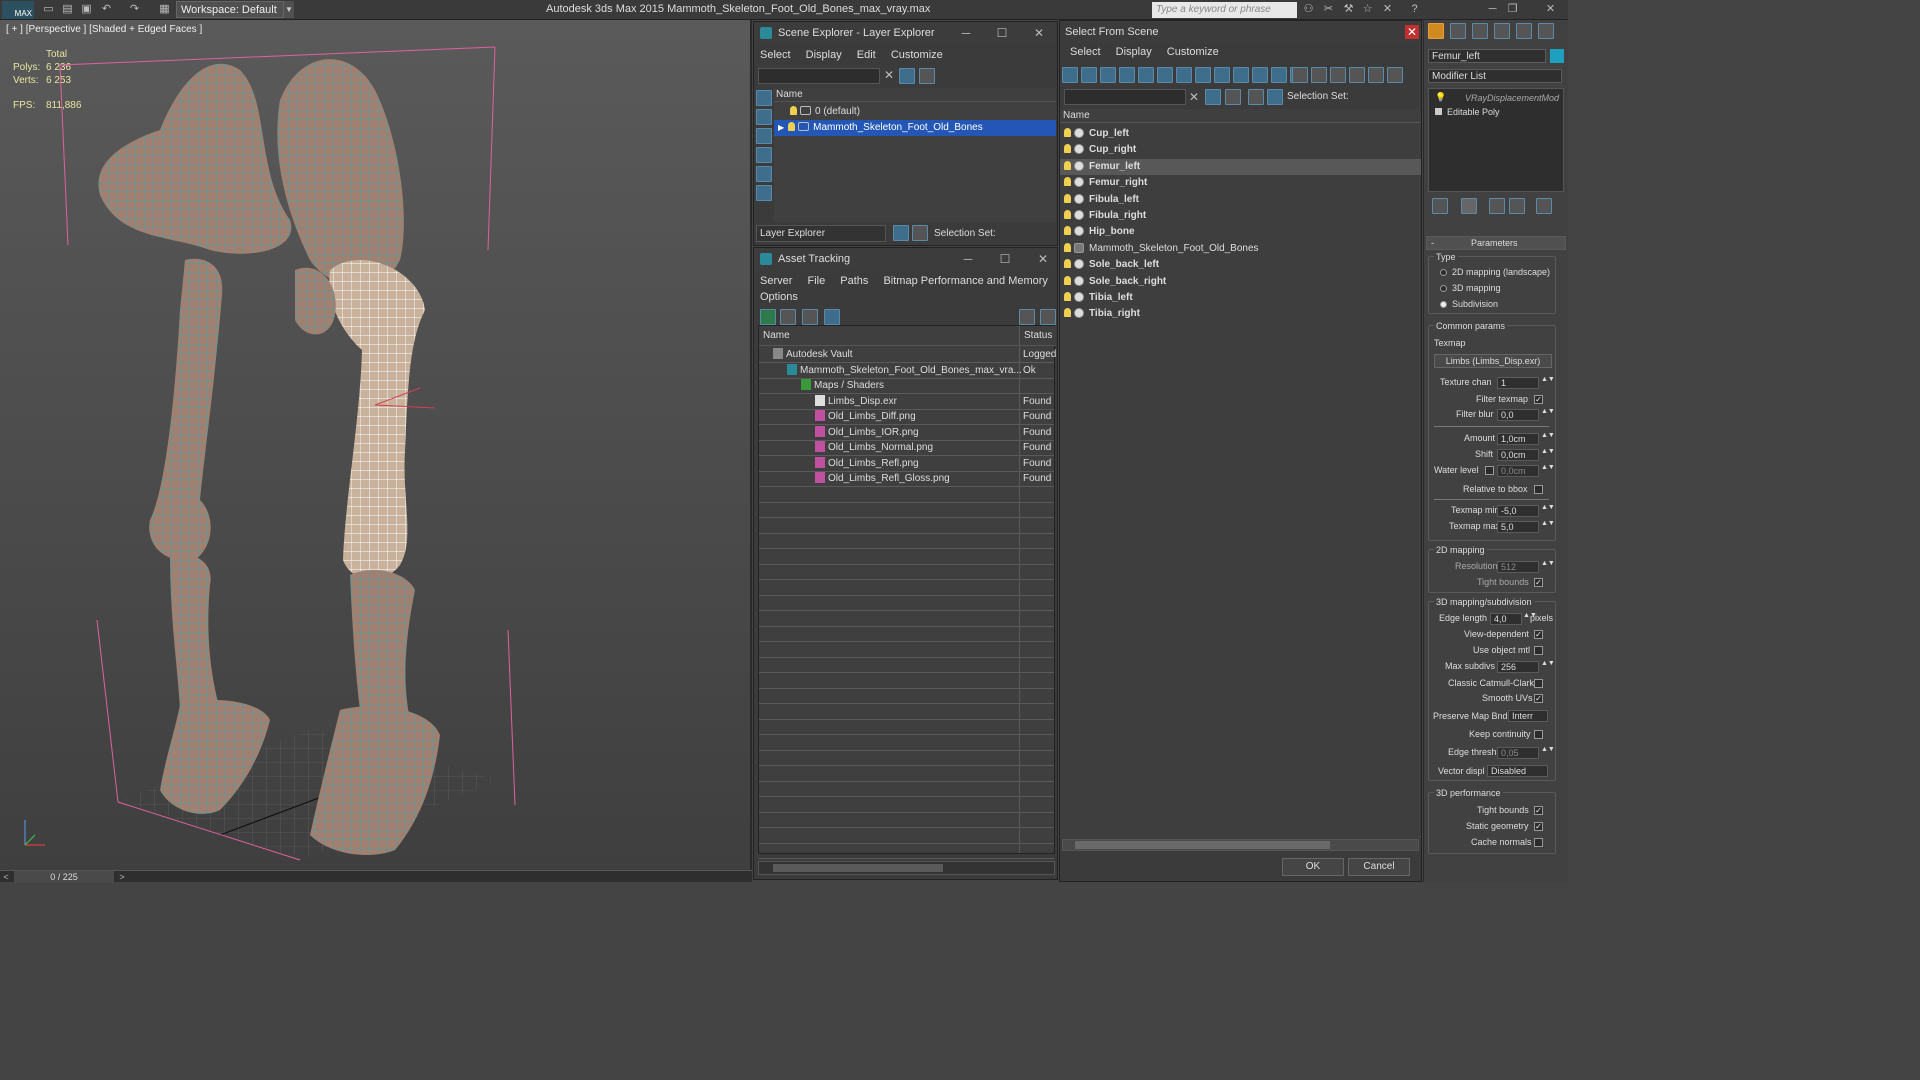  What do you see at coordinates (906, 432) in the screenshot?
I see `asset-row: Old_Limbs_IOR.png Found` at bounding box center [906, 432].